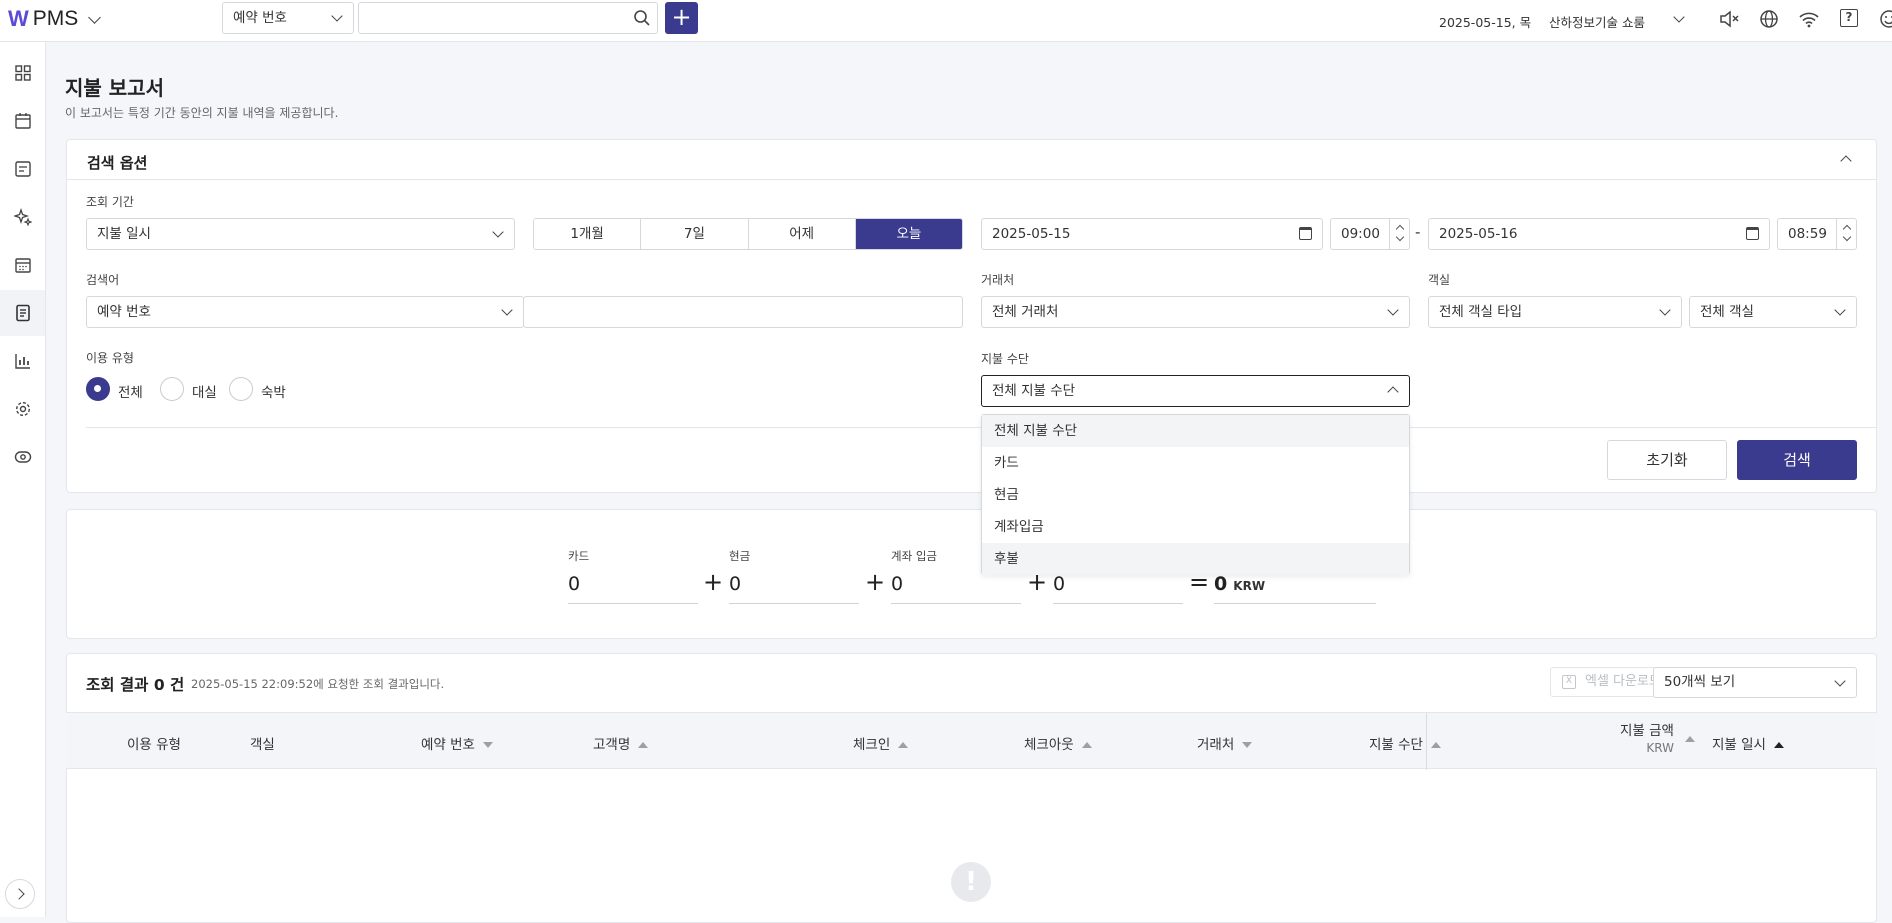 This screenshot has height=923, width=1892. What do you see at coordinates (273, 391) in the screenshot?
I see `usage-label-stay: 숙박` at bounding box center [273, 391].